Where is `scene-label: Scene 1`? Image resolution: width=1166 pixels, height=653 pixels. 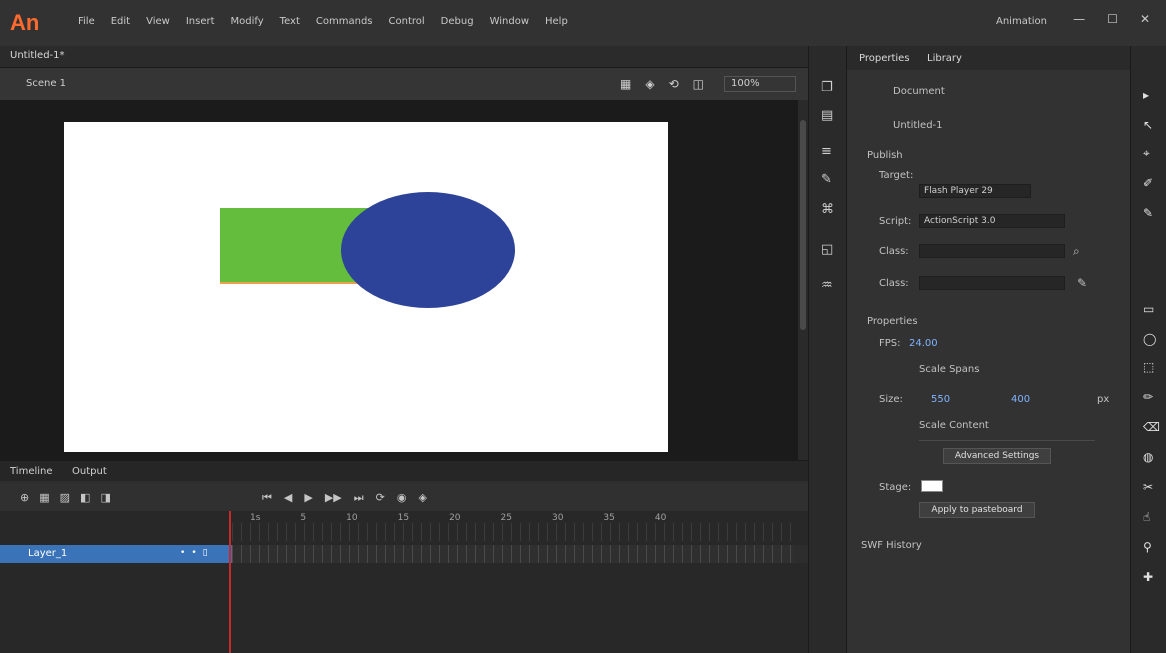
scene-label: Scene 1 is located at coordinates (46, 83).